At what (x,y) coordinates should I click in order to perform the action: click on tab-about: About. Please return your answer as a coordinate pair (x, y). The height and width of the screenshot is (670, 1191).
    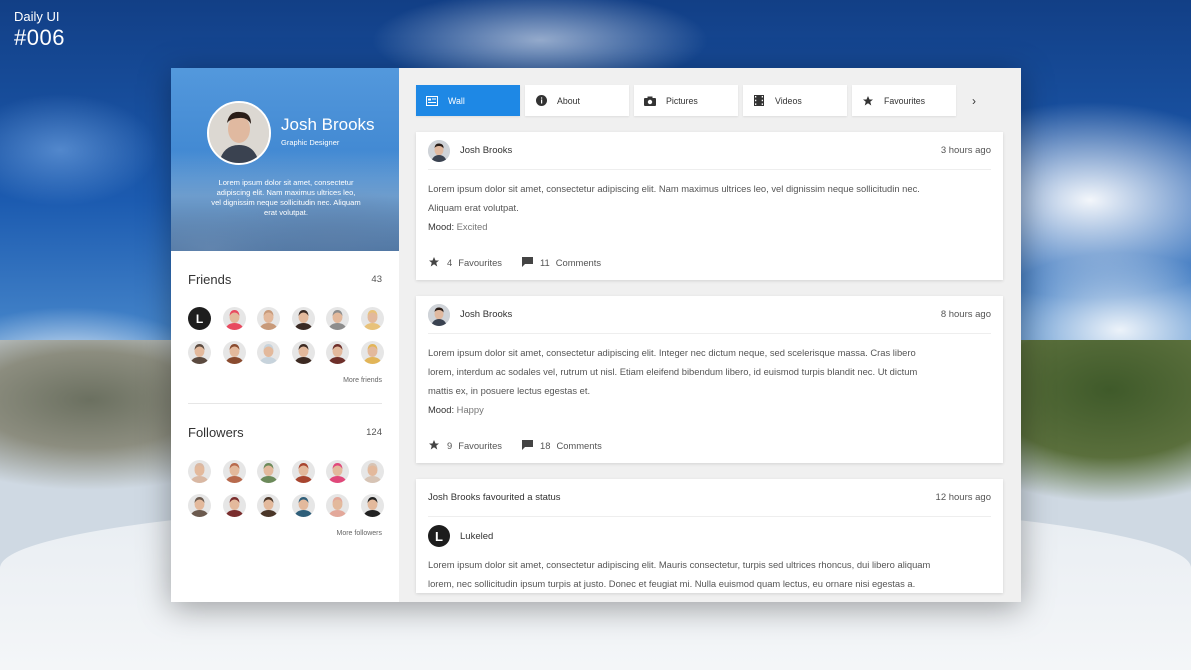
    Looking at the image, I should click on (577, 100).